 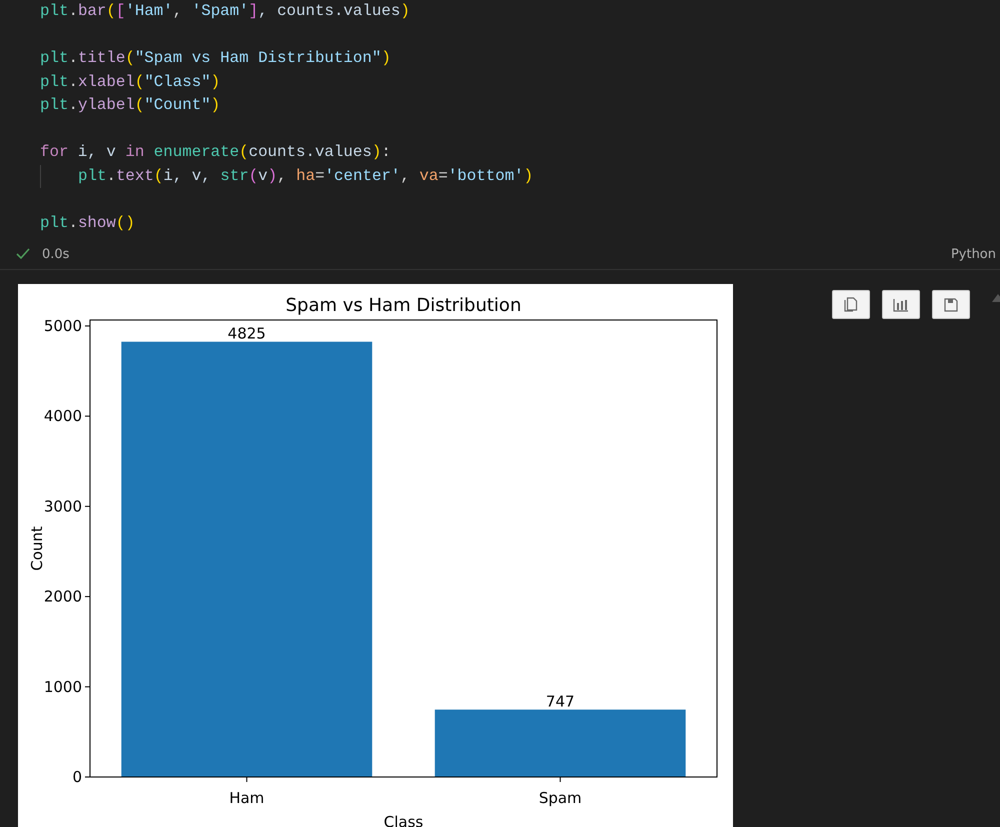 What do you see at coordinates (130, 105) in the screenshot?
I see `code-line: plt.ylabel("Count")` at bounding box center [130, 105].